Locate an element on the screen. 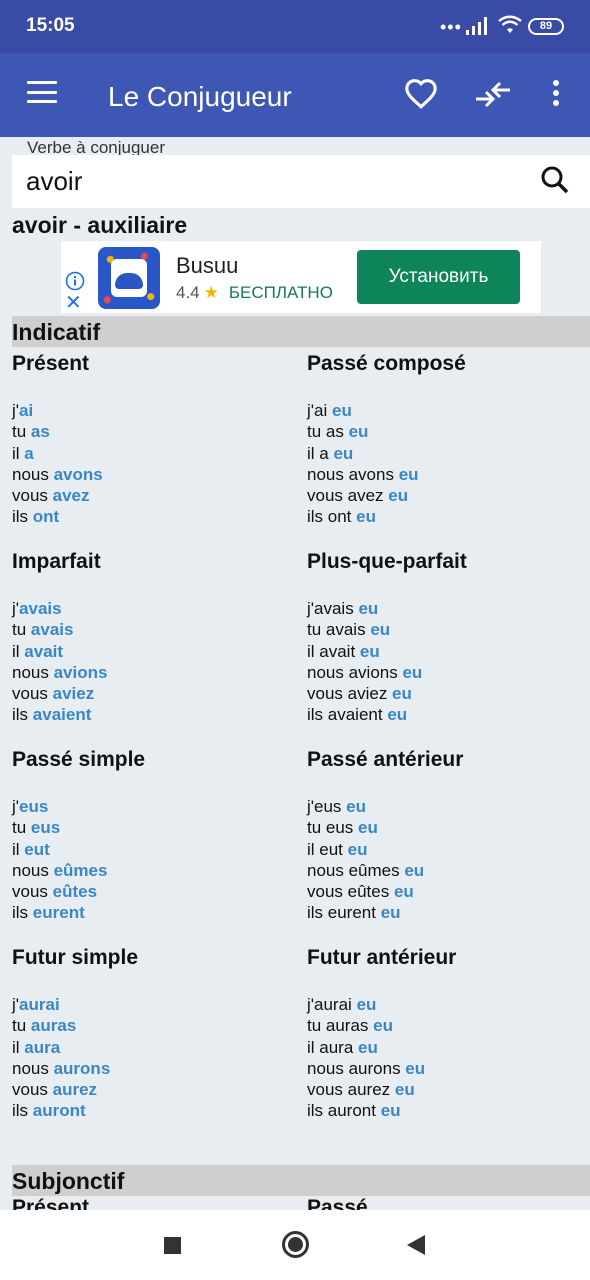 This screenshot has width=590, height=1280. conjugation-prefix: ils eurent is located at coordinates (344, 913).